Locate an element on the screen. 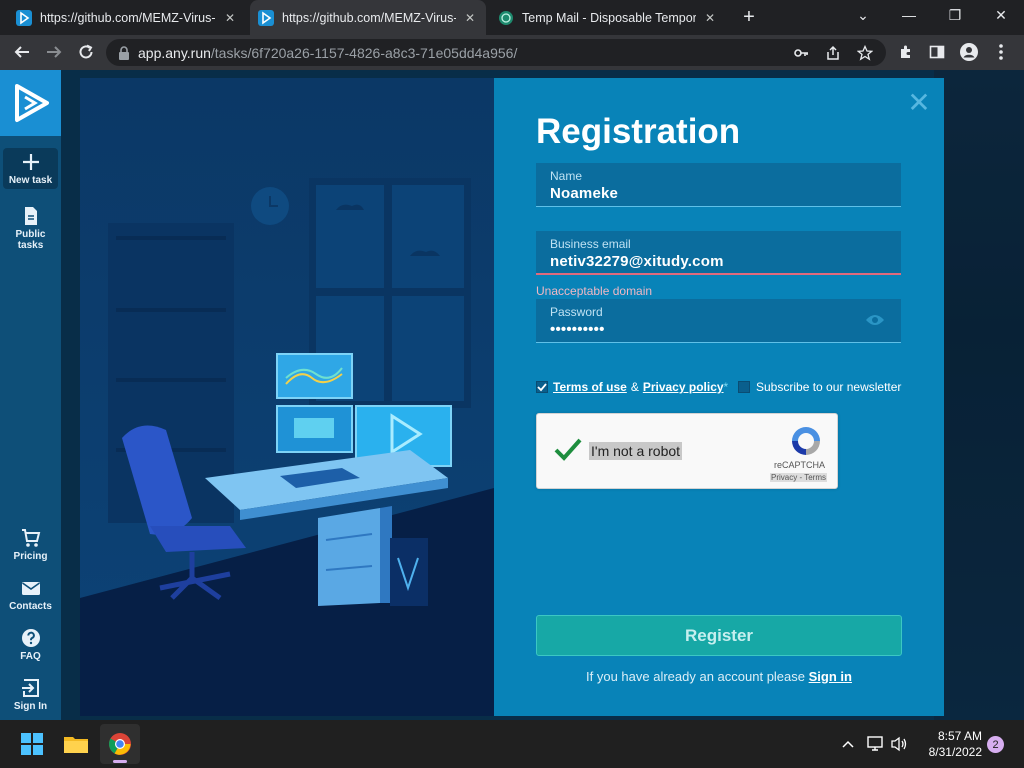  newsletter-consent: Subscribe to our newsletter is located at coordinates (819, 387).